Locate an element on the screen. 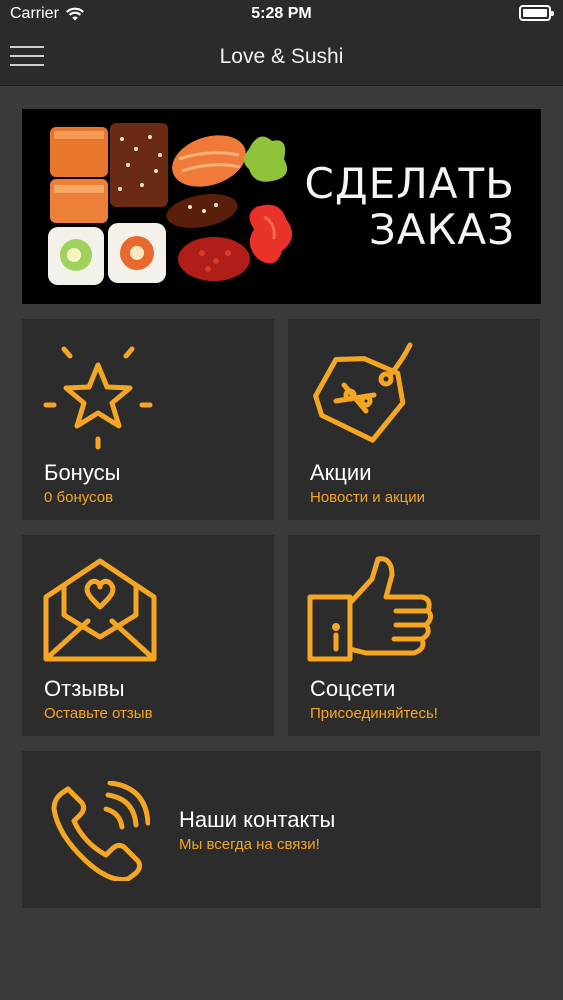 The image size is (563, 1000). tile-title: Соцсети is located at coordinates (353, 688).